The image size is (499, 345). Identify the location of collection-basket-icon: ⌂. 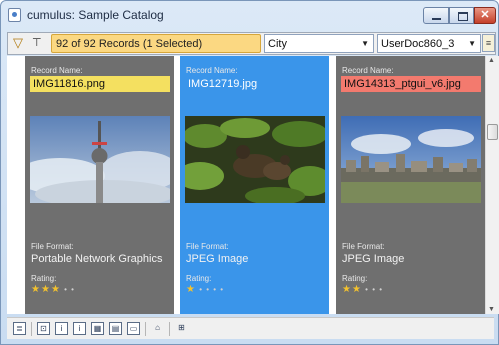
(157, 328).